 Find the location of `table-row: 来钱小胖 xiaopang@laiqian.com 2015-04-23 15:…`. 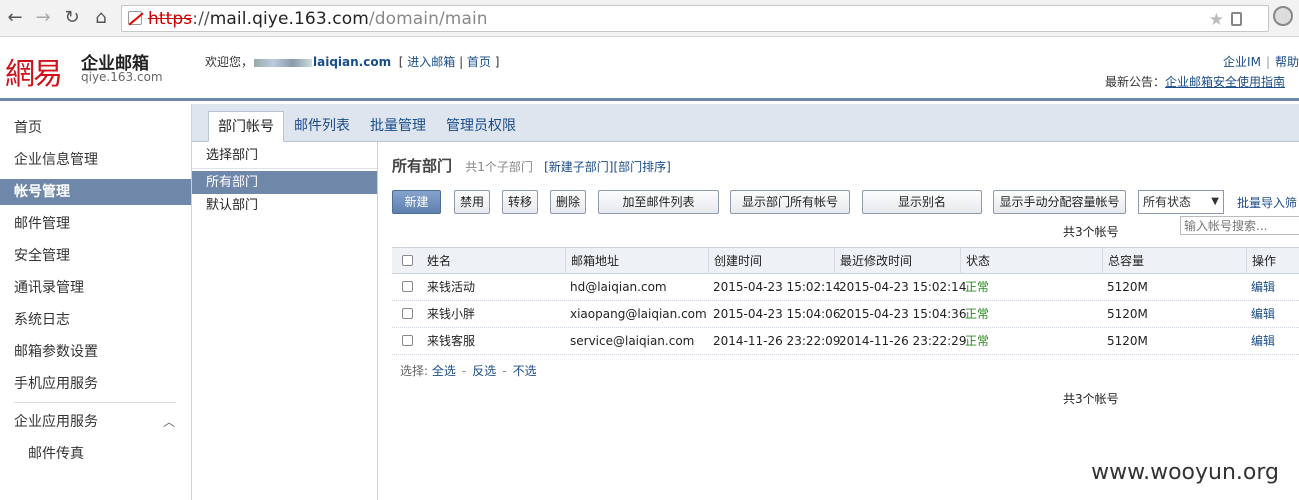

table-row: 来钱小胖 xiaopang@laiqian.com 2015-04-23 15:… is located at coordinates (845, 314).